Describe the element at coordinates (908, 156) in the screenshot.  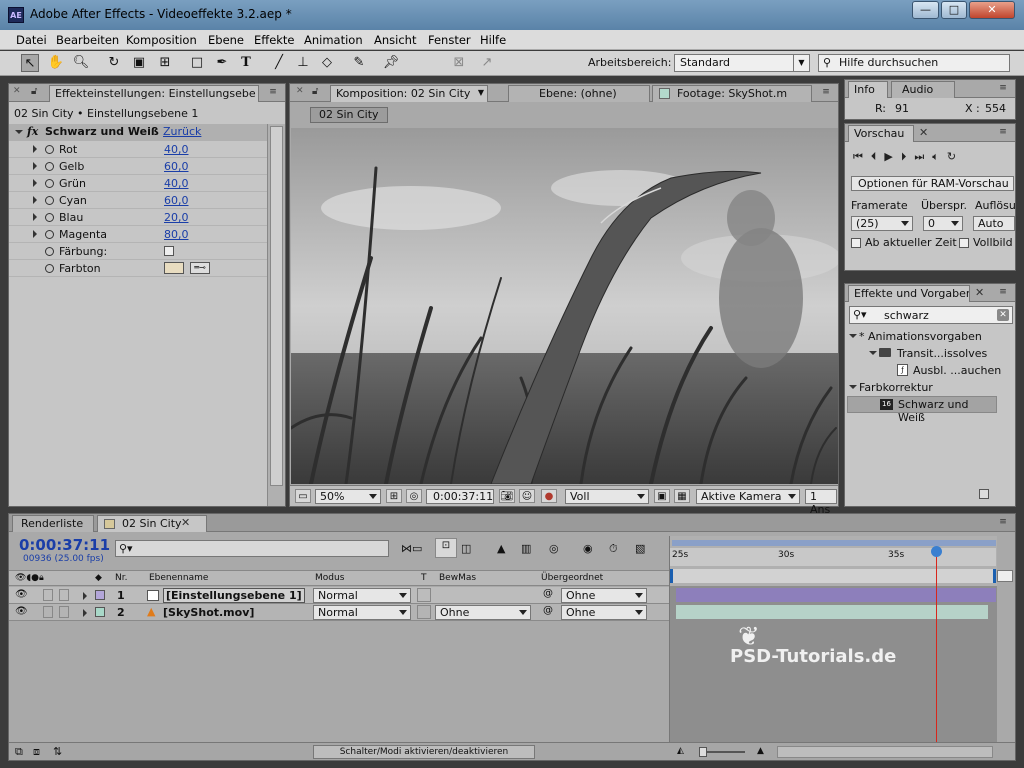
I see `next-frame-icon: ⏵` at that location.